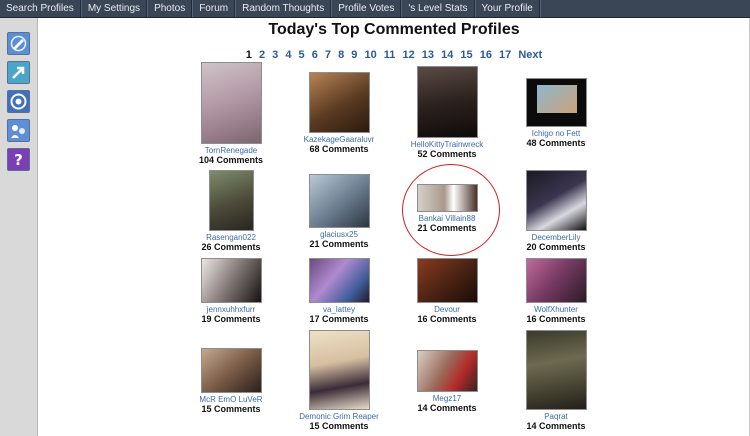 Image resolution: width=750 pixels, height=436 pixels. What do you see at coordinates (408, 55) in the screenshot?
I see `page-link-12: 12` at bounding box center [408, 55].